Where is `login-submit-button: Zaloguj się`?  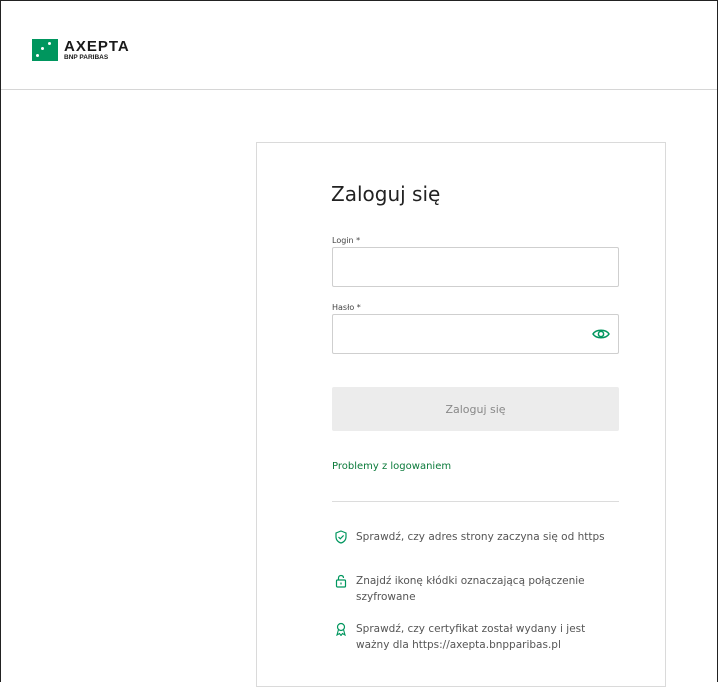
login-submit-button: Zaloguj się is located at coordinates (475, 409).